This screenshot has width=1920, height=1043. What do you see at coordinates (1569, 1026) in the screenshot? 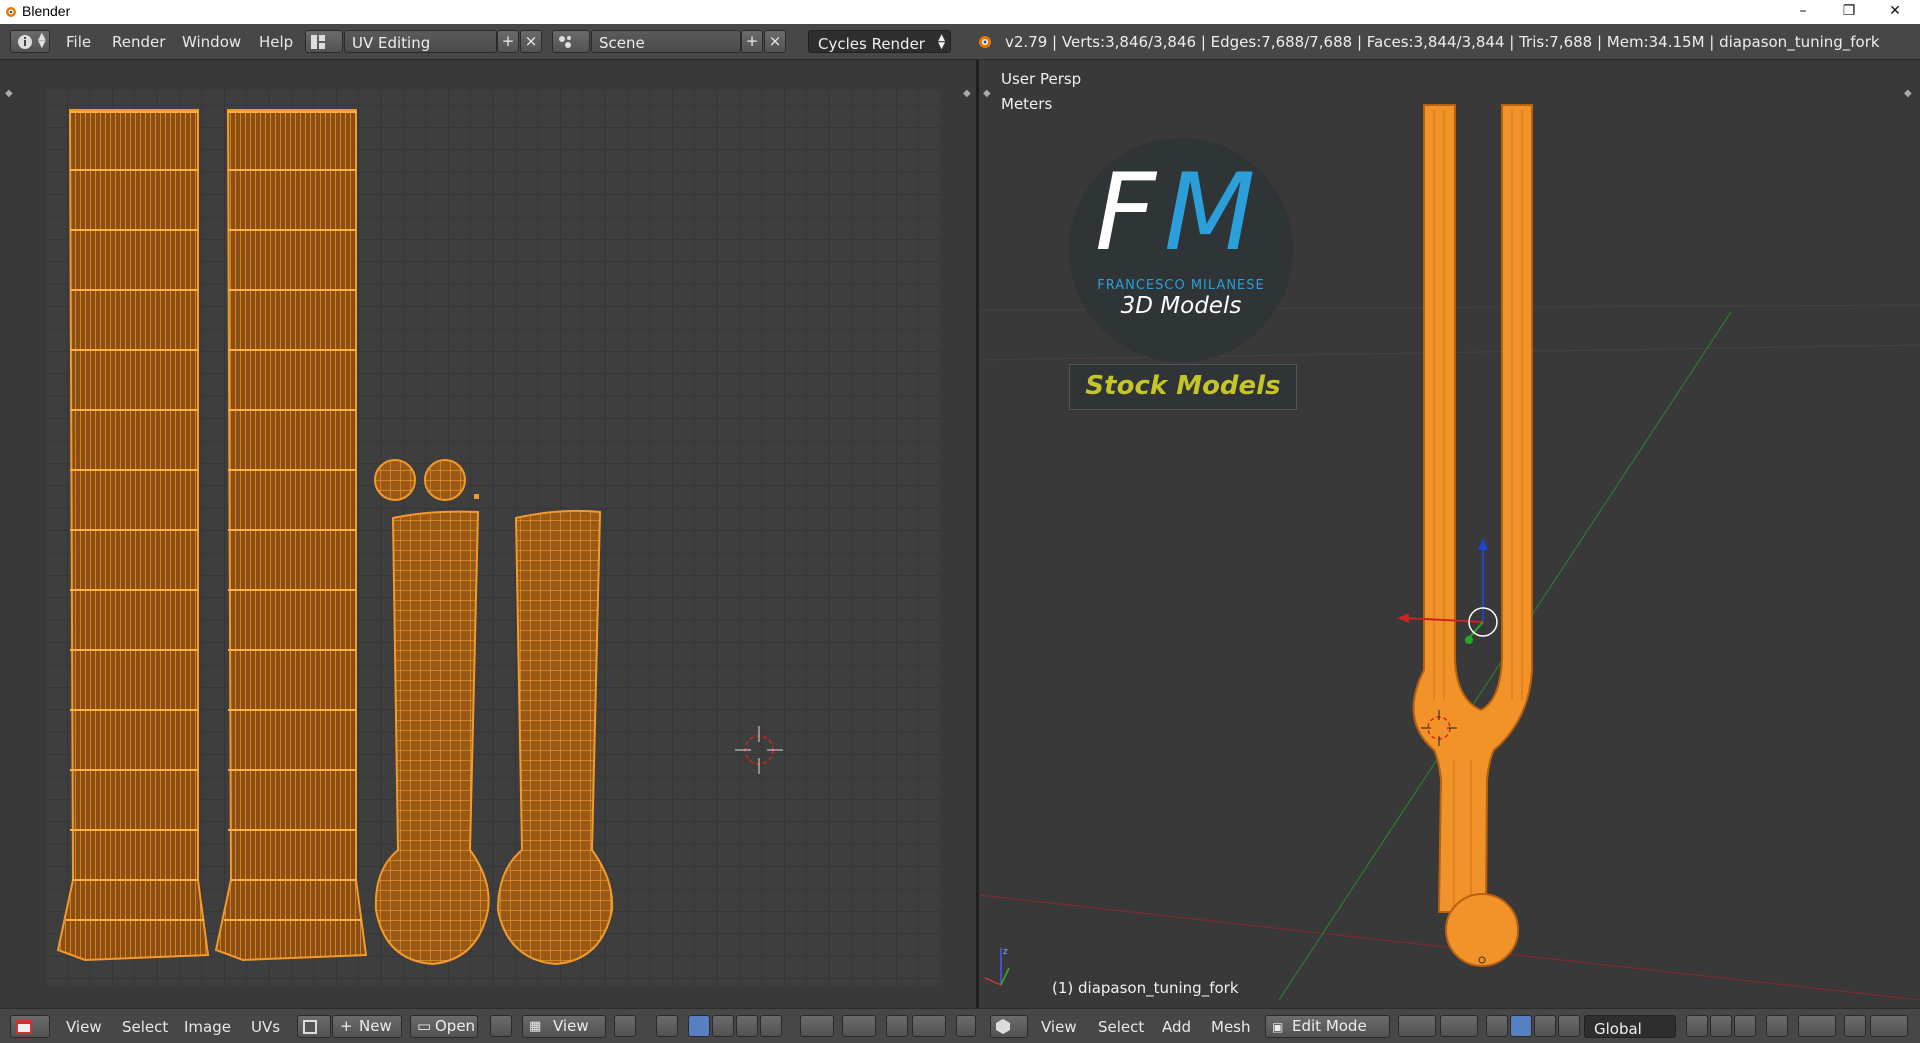
I see `scale-manipulator-icon` at bounding box center [1569, 1026].